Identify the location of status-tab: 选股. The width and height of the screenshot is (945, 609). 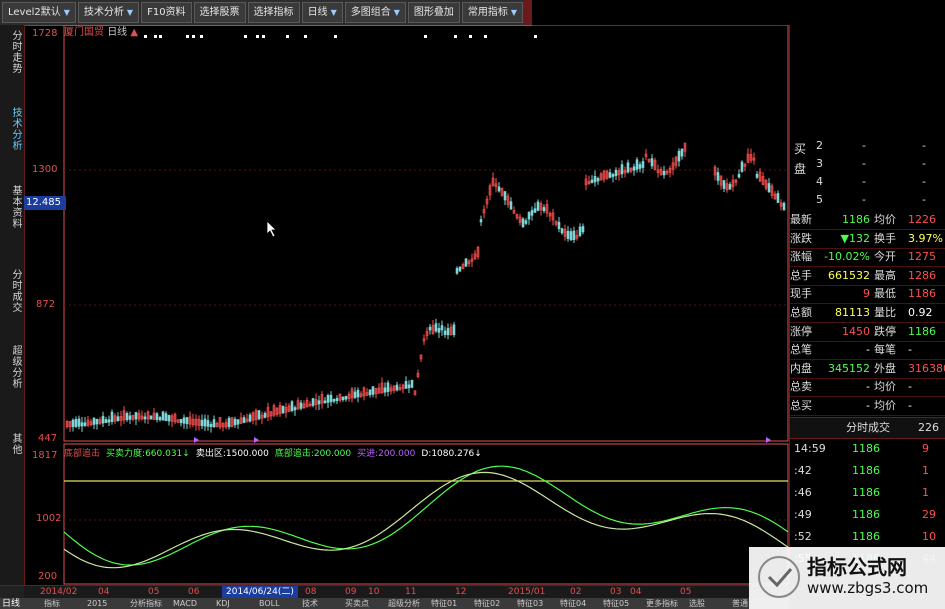
(697, 603).